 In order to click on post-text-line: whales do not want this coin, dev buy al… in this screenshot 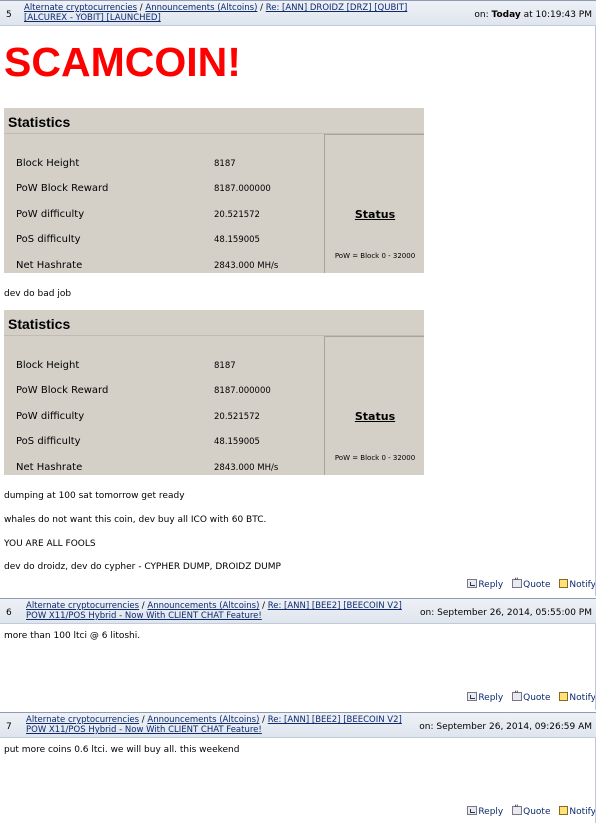, I will do `click(135, 520)`.